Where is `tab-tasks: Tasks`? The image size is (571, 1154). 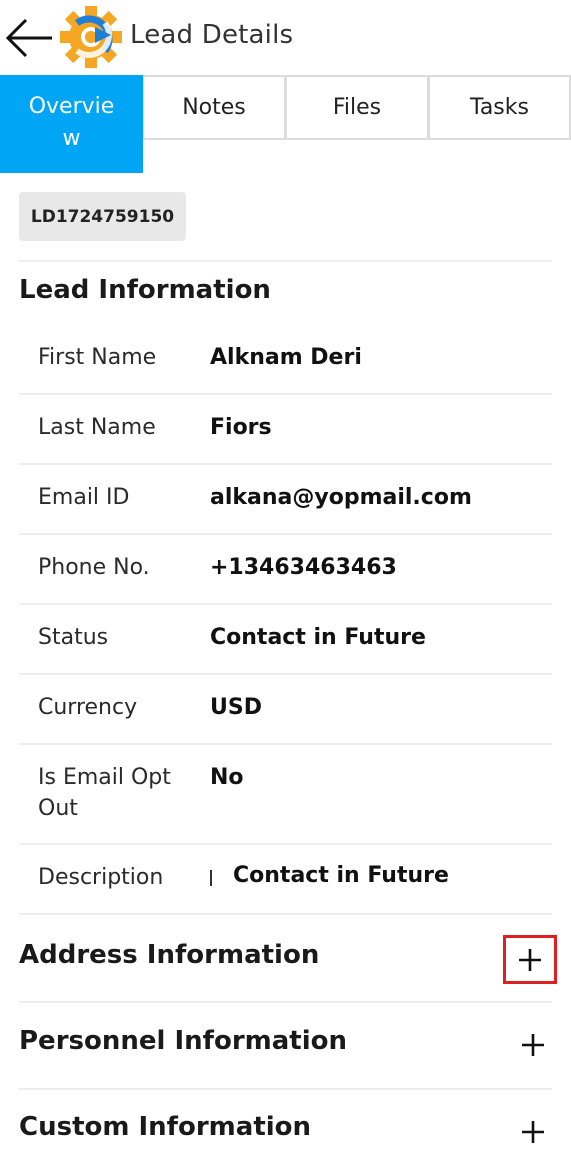
tab-tasks: Tasks is located at coordinates (500, 107).